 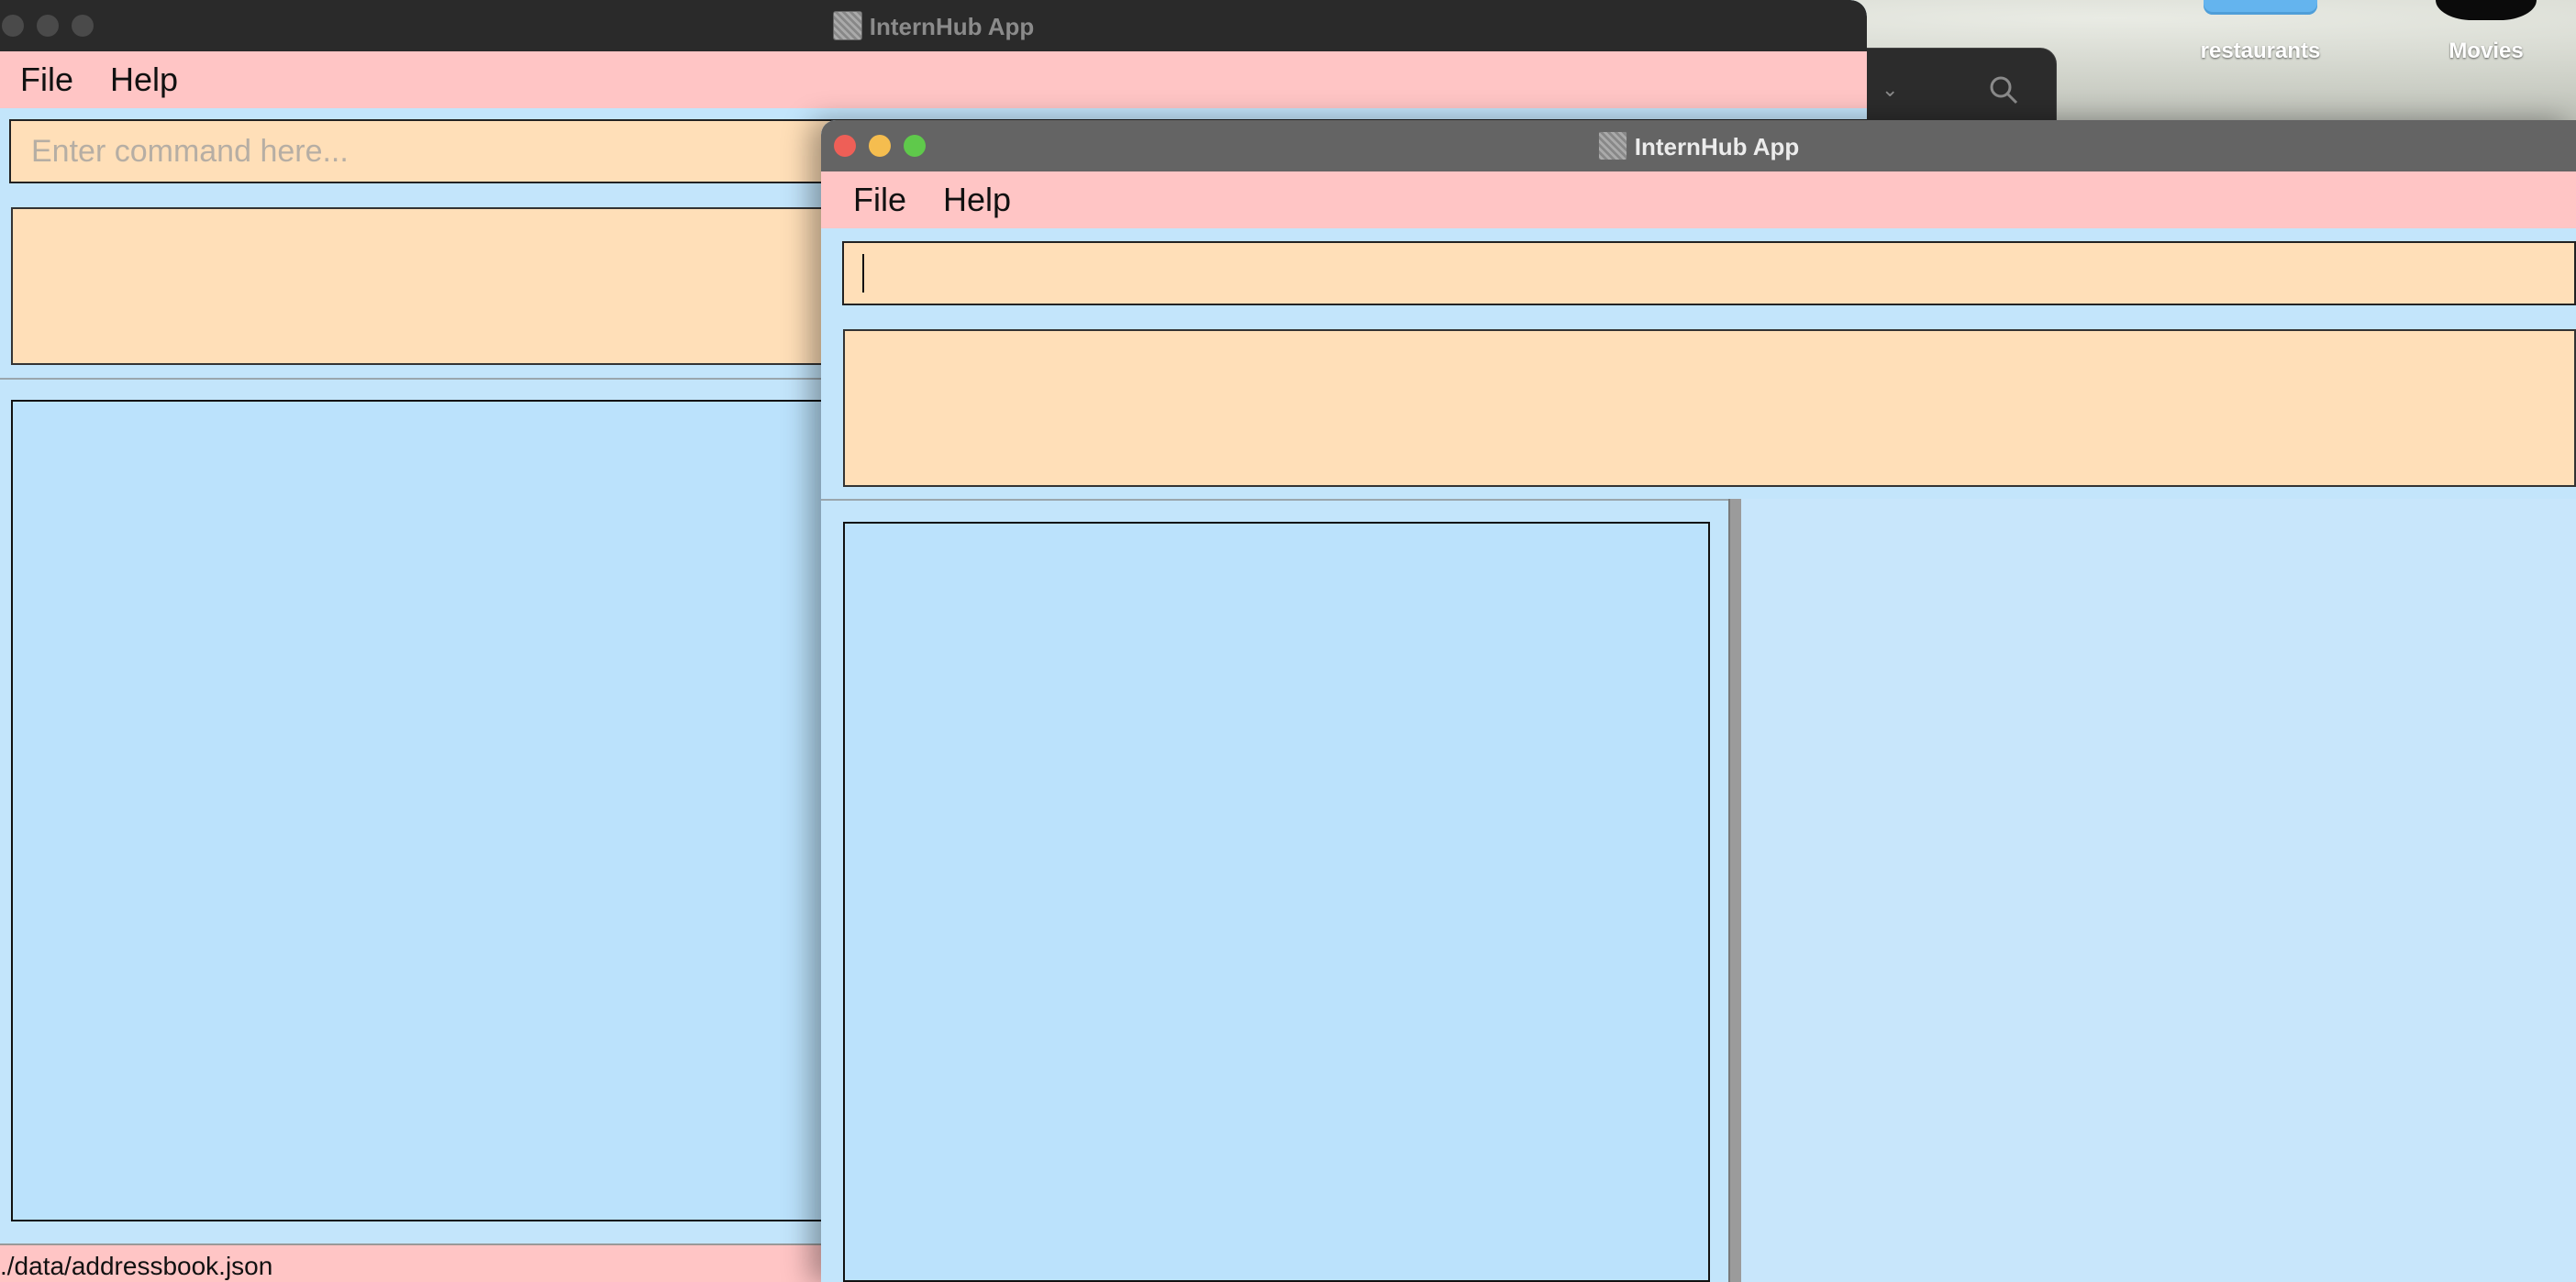 I want to click on desktop-item-label: Movies, so click(x=2486, y=51).